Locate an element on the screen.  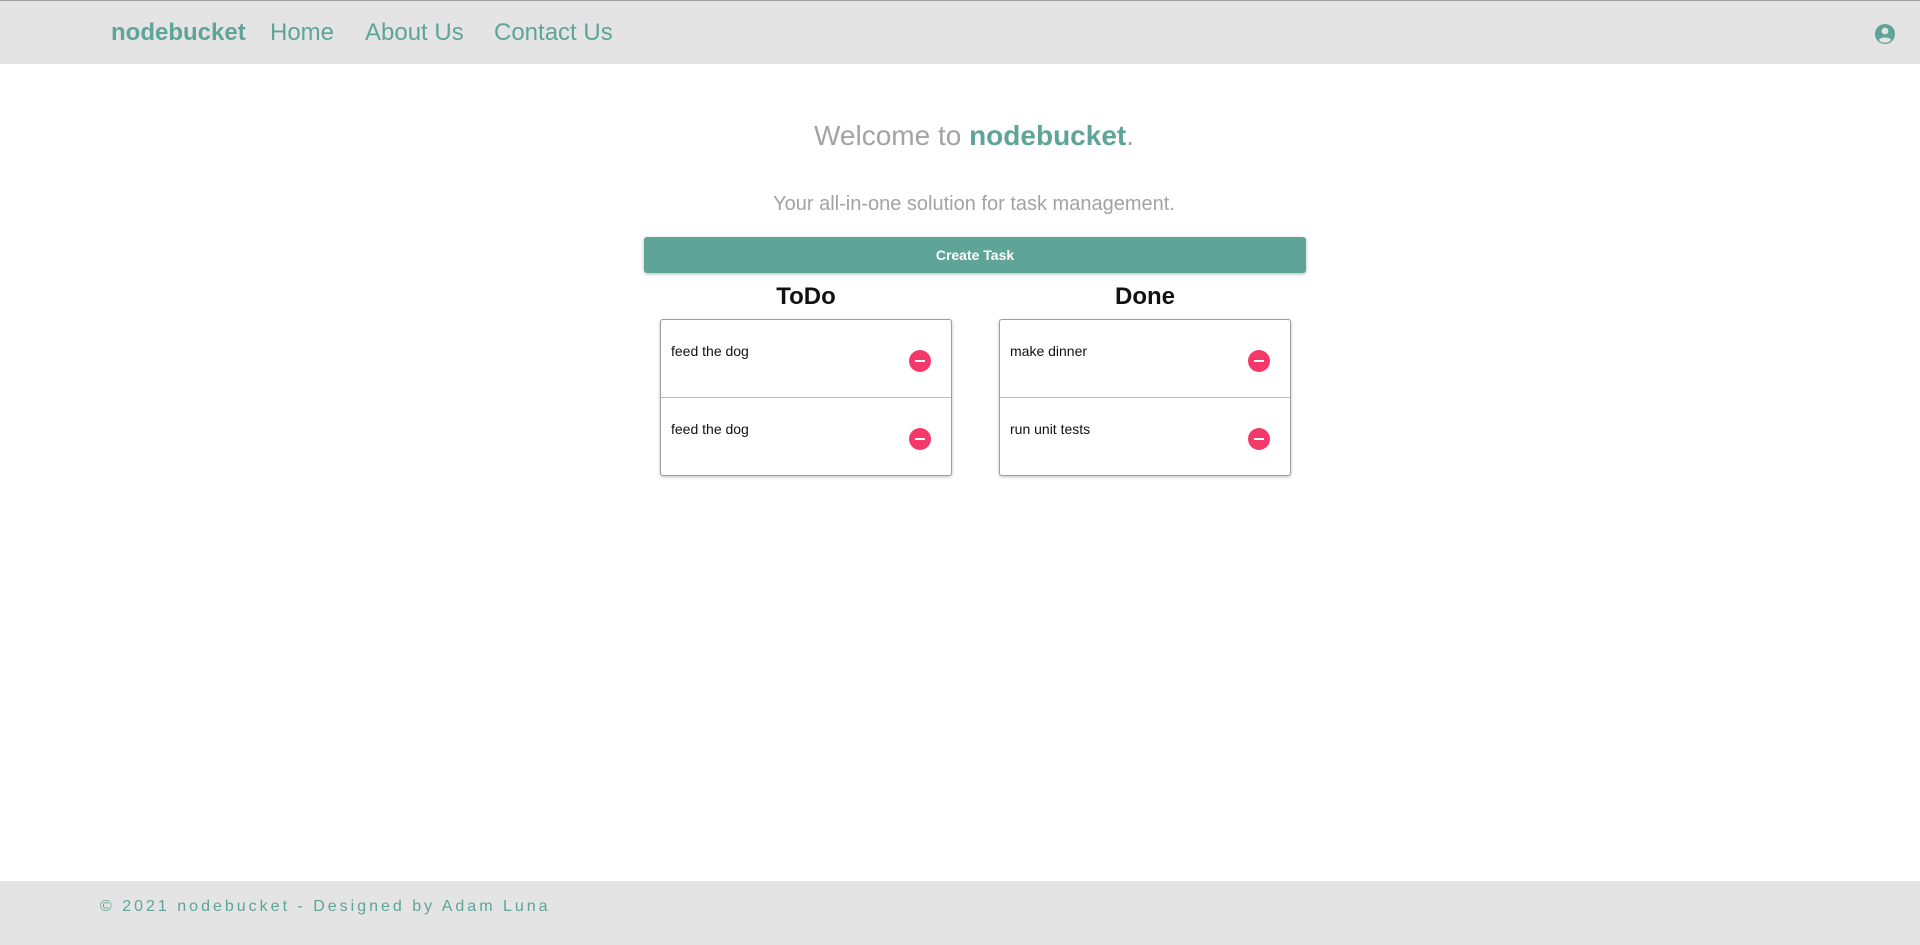
done-task-list: make dinner run unit tests is located at coordinates (1145, 397).